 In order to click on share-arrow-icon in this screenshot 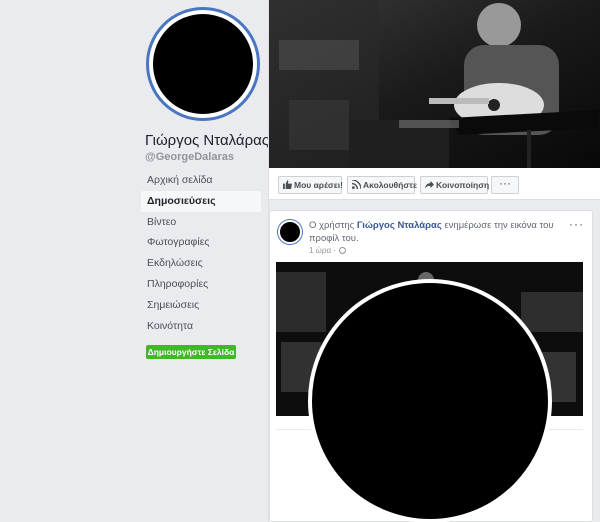, I will do `click(429, 184)`.